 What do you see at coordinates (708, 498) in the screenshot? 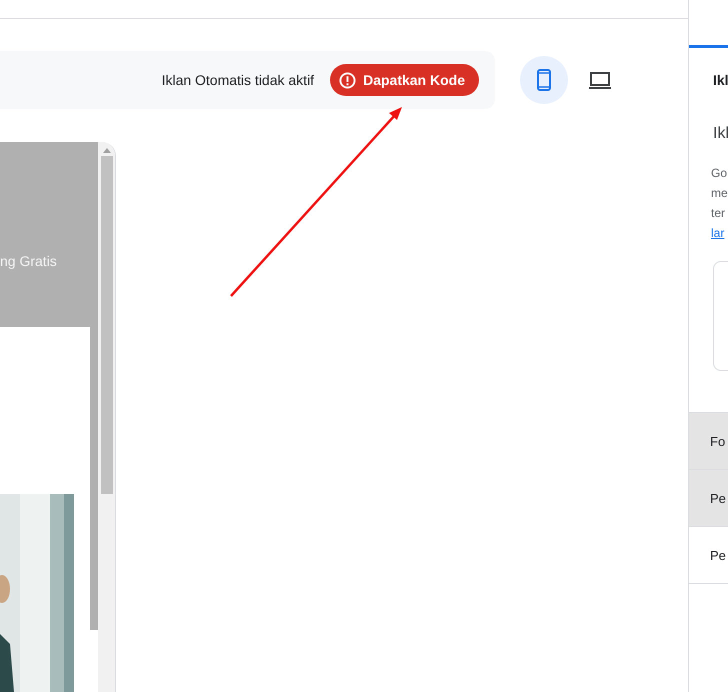
I see `settings-row: Pe` at bounding box center [708, 498].